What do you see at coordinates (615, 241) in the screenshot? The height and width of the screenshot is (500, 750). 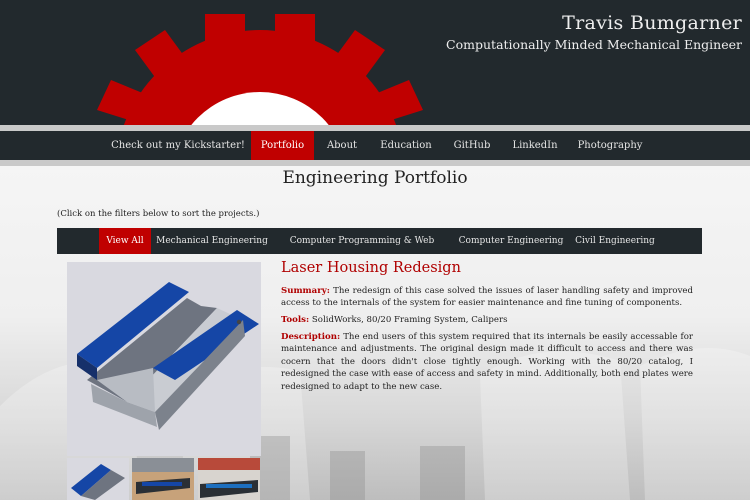 I see `filter-civil-engineering: Civil Engineering` at bounding box center [615, 241].